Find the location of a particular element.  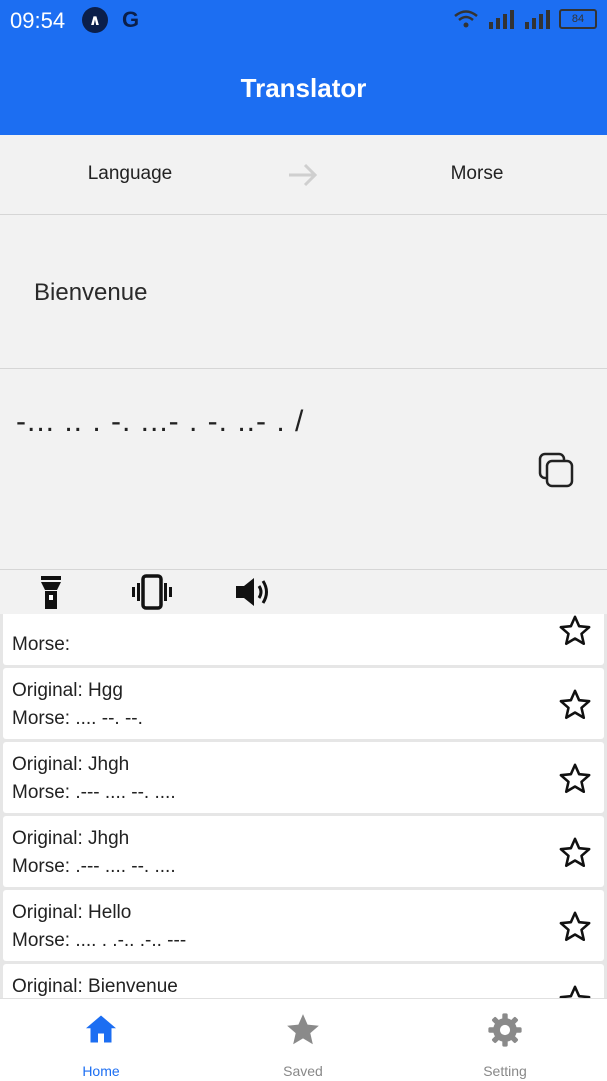

history-item: Morse: is located at coordinates (303, 639).